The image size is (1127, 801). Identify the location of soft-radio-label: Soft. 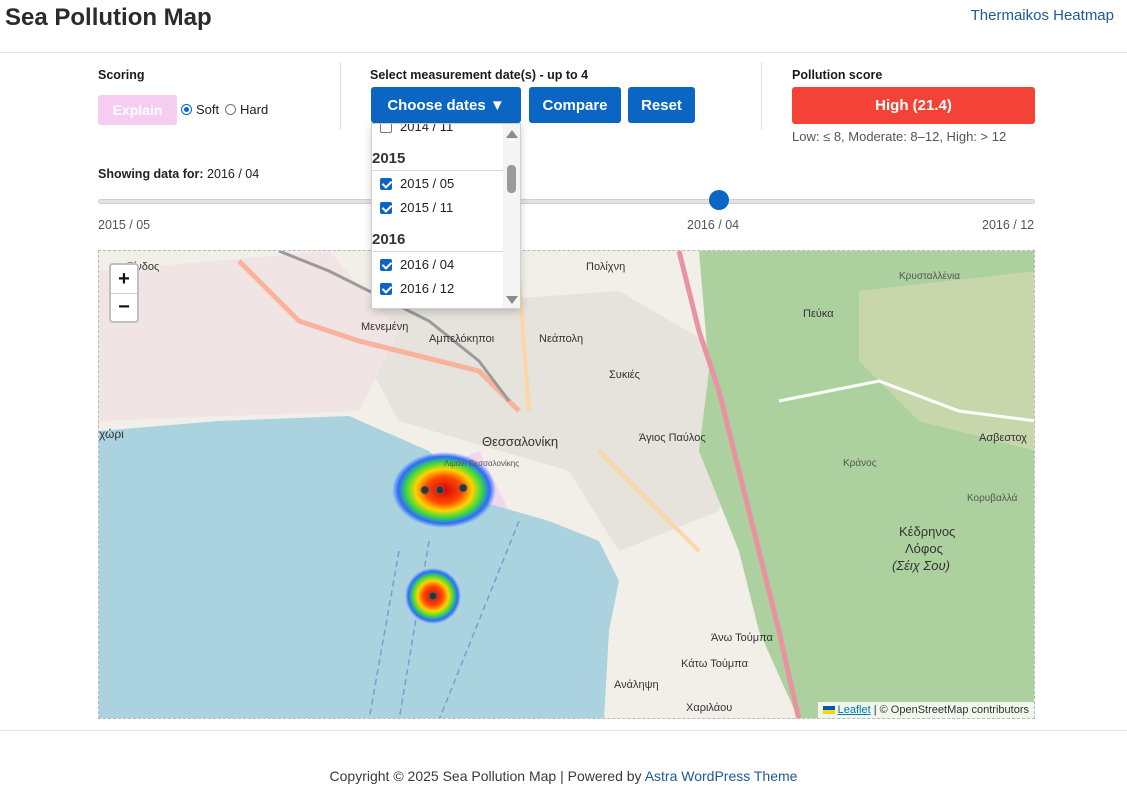
(208, 109).